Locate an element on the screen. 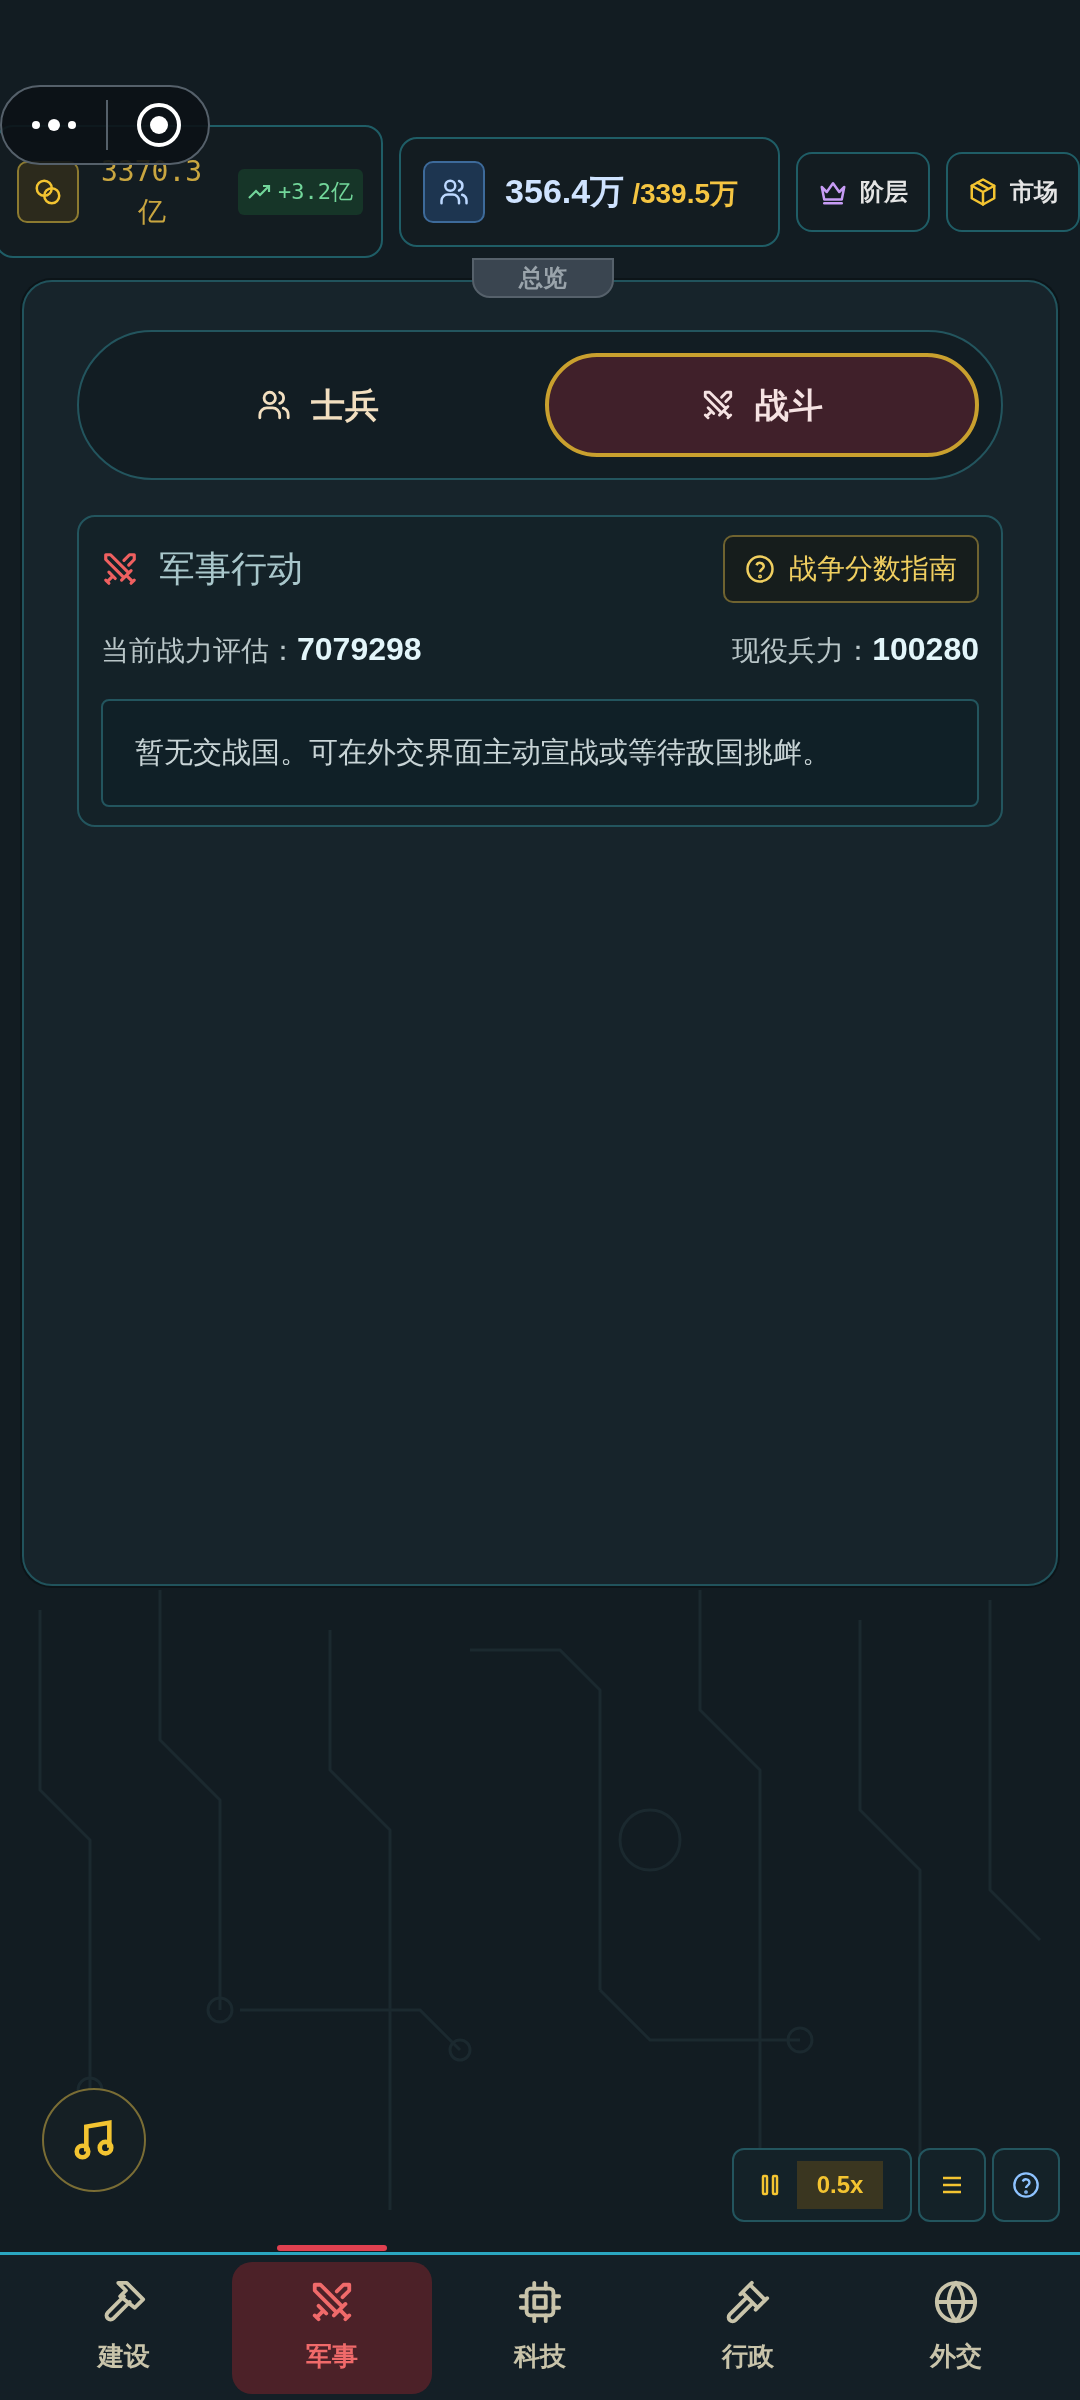 The width and height of the screenshot is (1080, 2400). coins-icon is located at coordinates (48, 191).